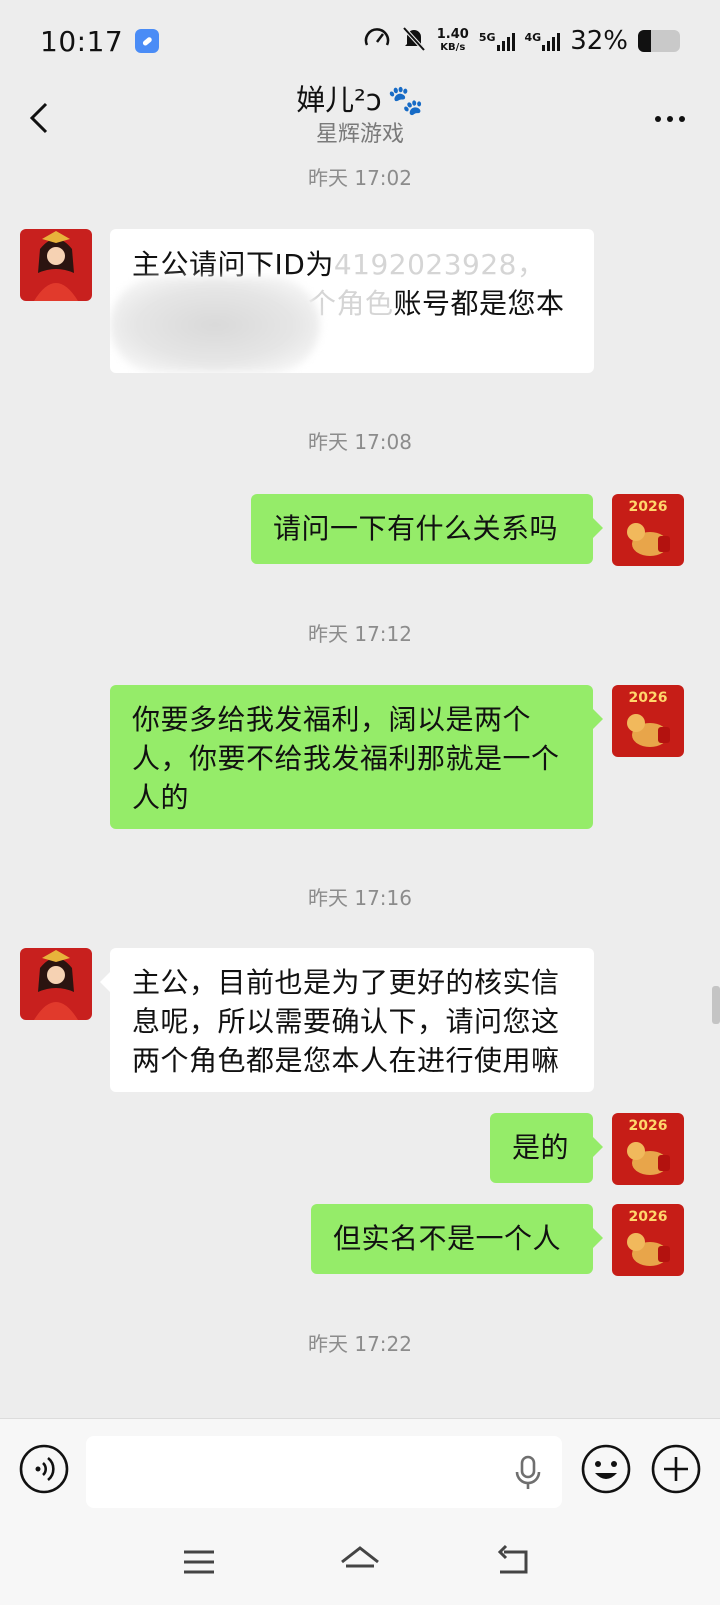 This screenshot has width=720, height=1605. Describe the element at coordinates (360, 442) in the screenshot. I see `message-timestamp: 昨天 17:08` at that location.